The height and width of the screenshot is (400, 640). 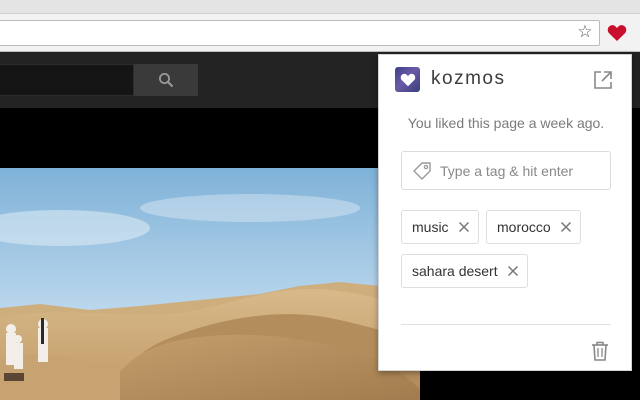 What do you see at coordinates (67, 80) in the screenshot?
I see `site-search-input` at bounding box center [67, 80].